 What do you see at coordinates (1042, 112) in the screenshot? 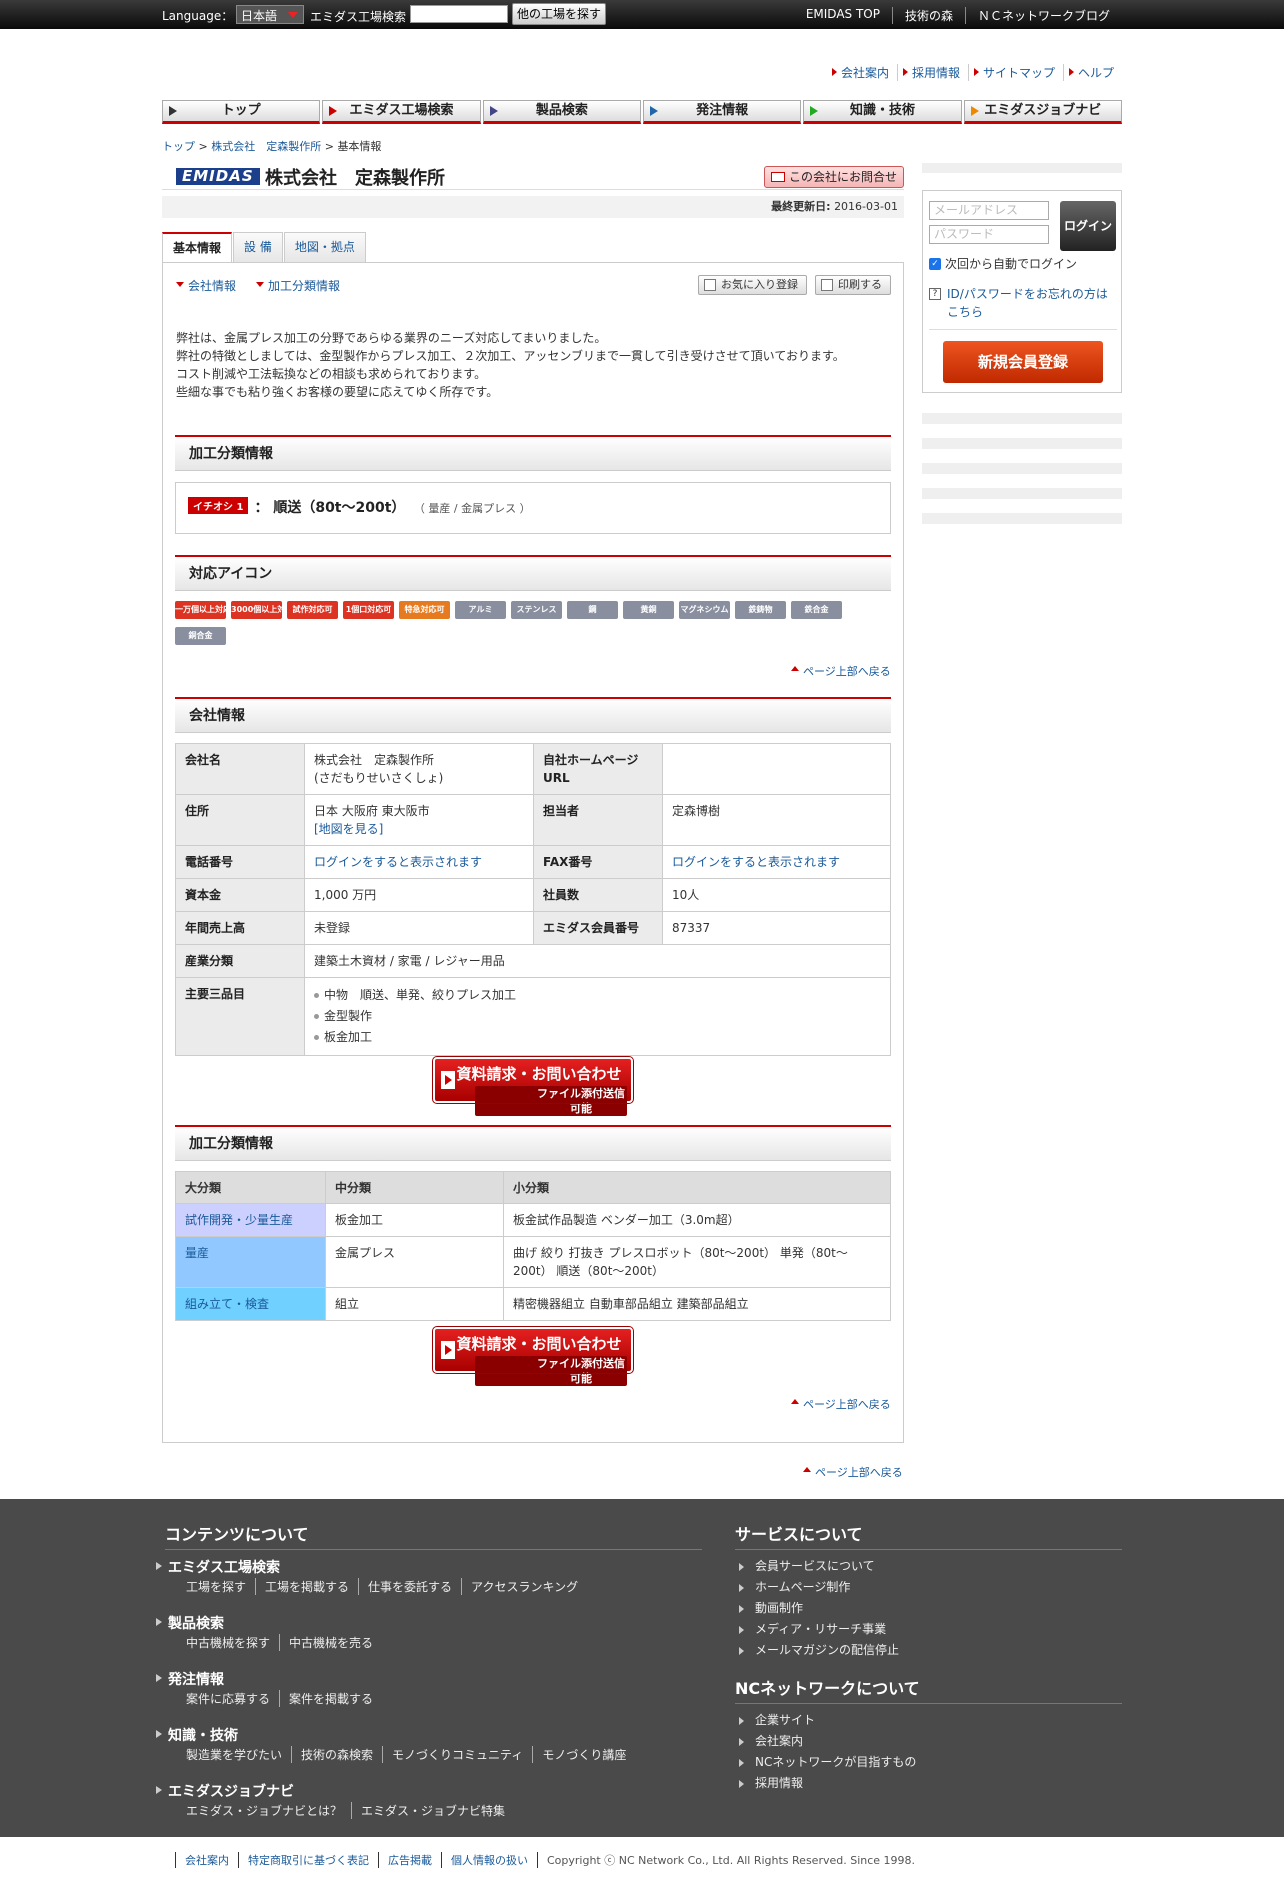
I see `gnav-jobnavi: エミダスジョブナビ` at bounding box center [1042, 112].